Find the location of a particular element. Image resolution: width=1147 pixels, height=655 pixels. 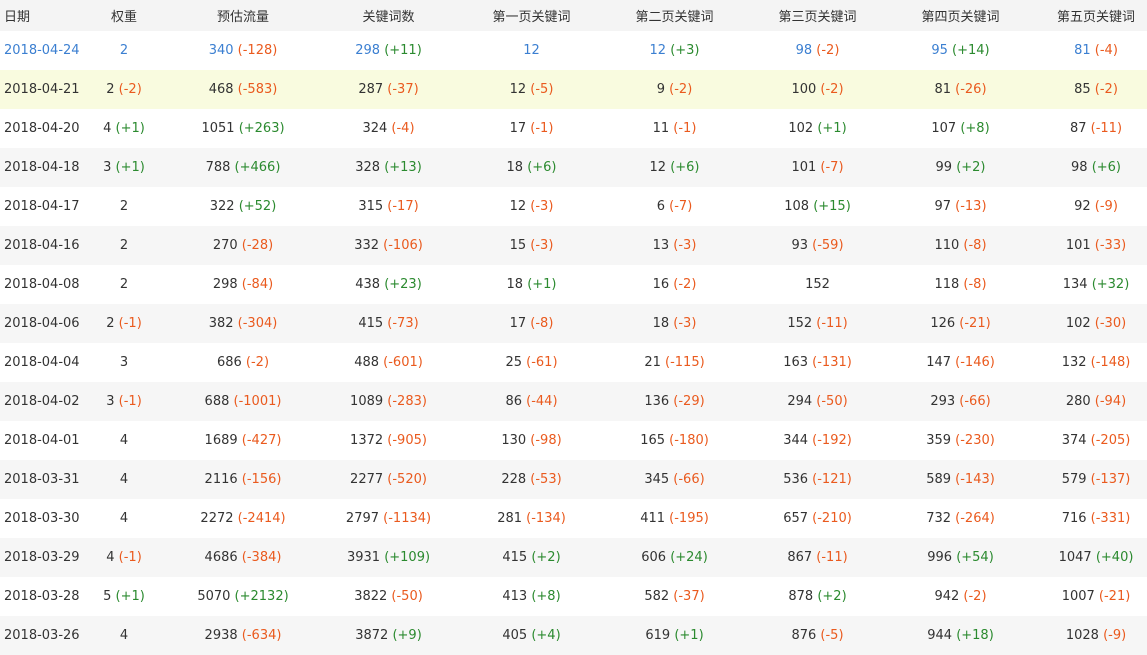

column-page1-keywords-cell: 12 is located at coordinates (531, 50).